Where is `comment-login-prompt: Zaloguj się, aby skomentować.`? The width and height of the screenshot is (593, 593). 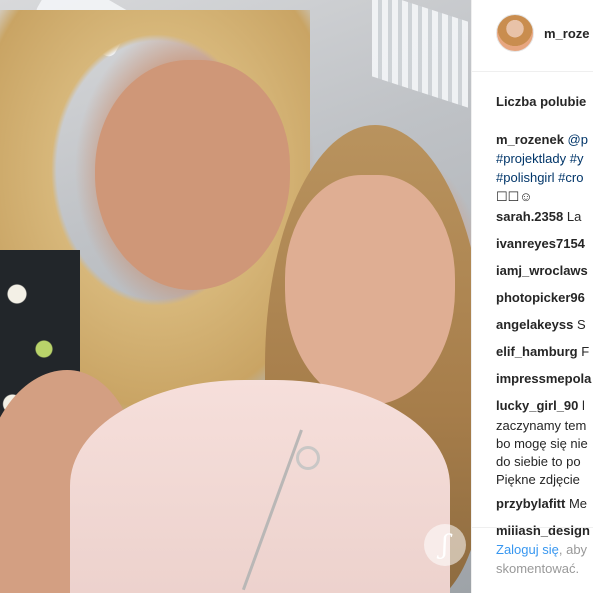 comment-login-prompt: Zaloguj się, aby skomentować. is located at coordinates (532, 552).